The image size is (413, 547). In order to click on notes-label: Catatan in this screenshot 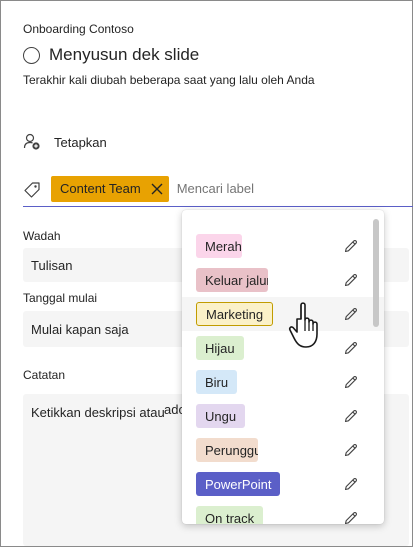, I will do `click(44, 375)`.